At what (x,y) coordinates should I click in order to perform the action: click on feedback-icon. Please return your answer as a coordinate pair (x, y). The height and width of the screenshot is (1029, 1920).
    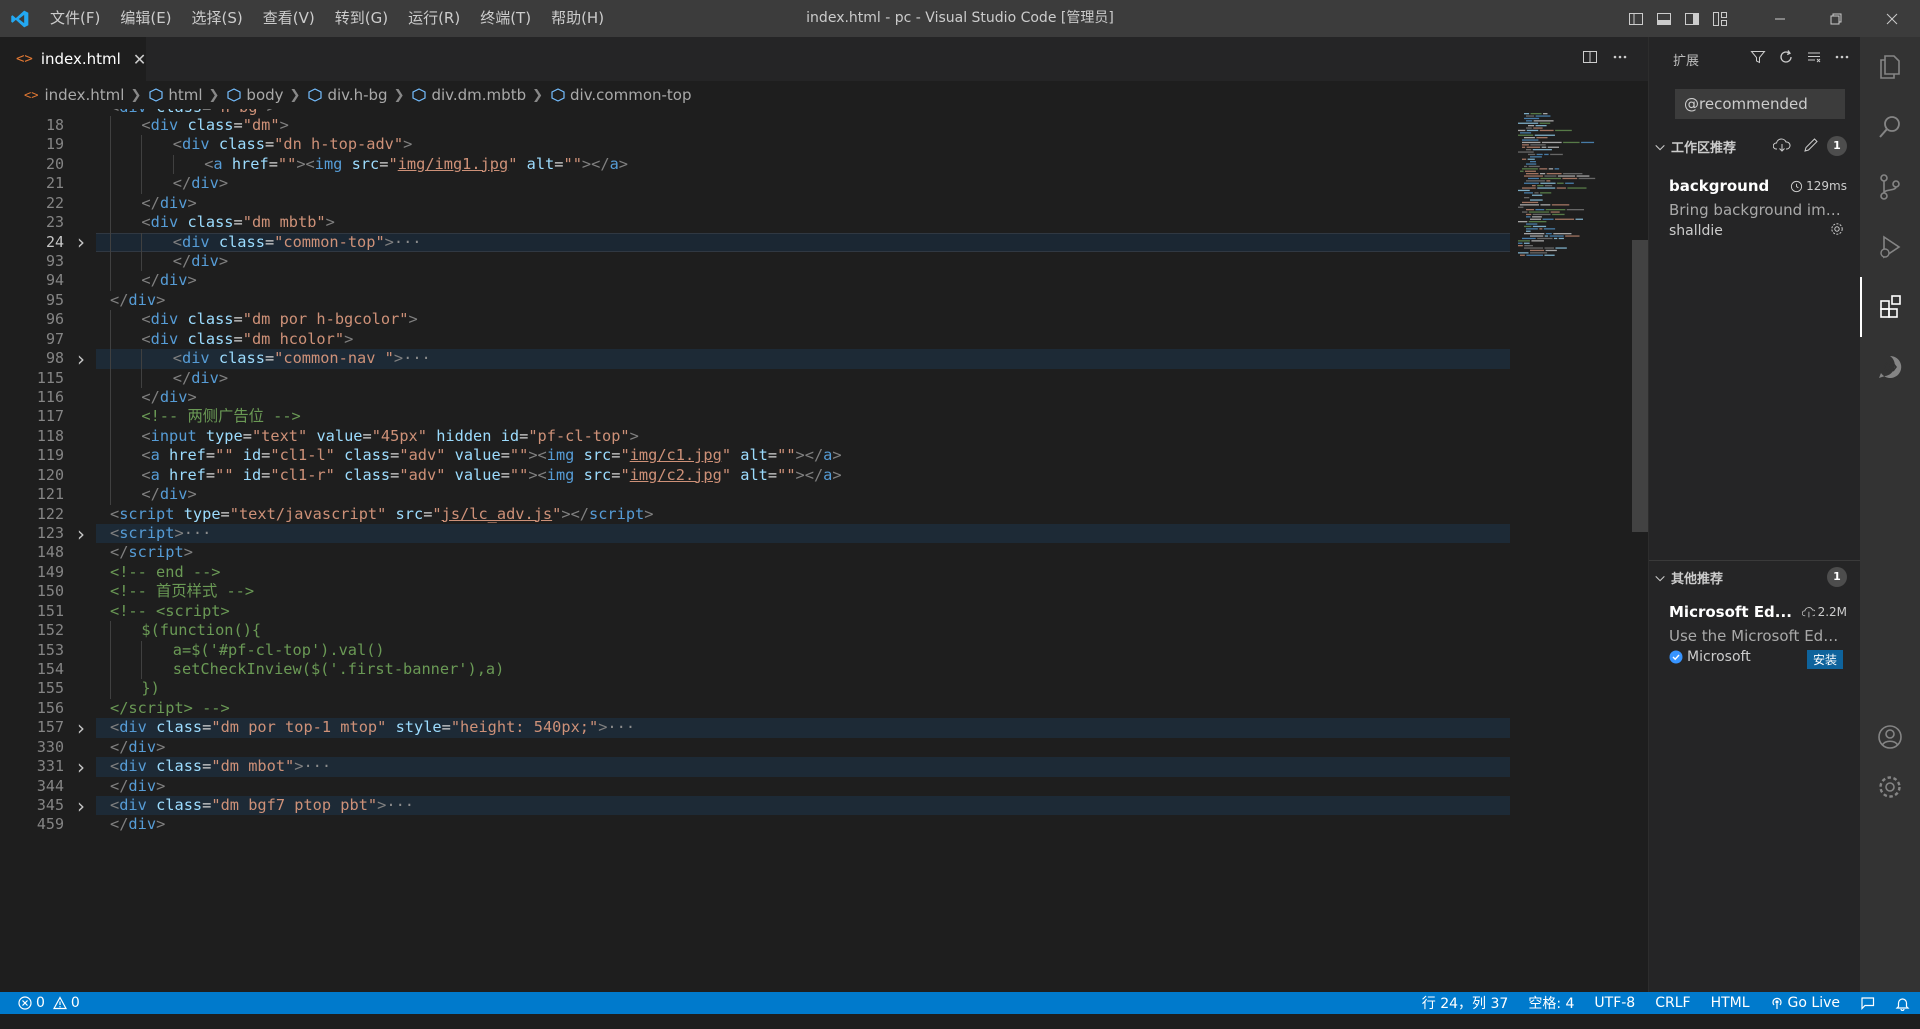
    Looking at the image, I should click on (1867, 1003).